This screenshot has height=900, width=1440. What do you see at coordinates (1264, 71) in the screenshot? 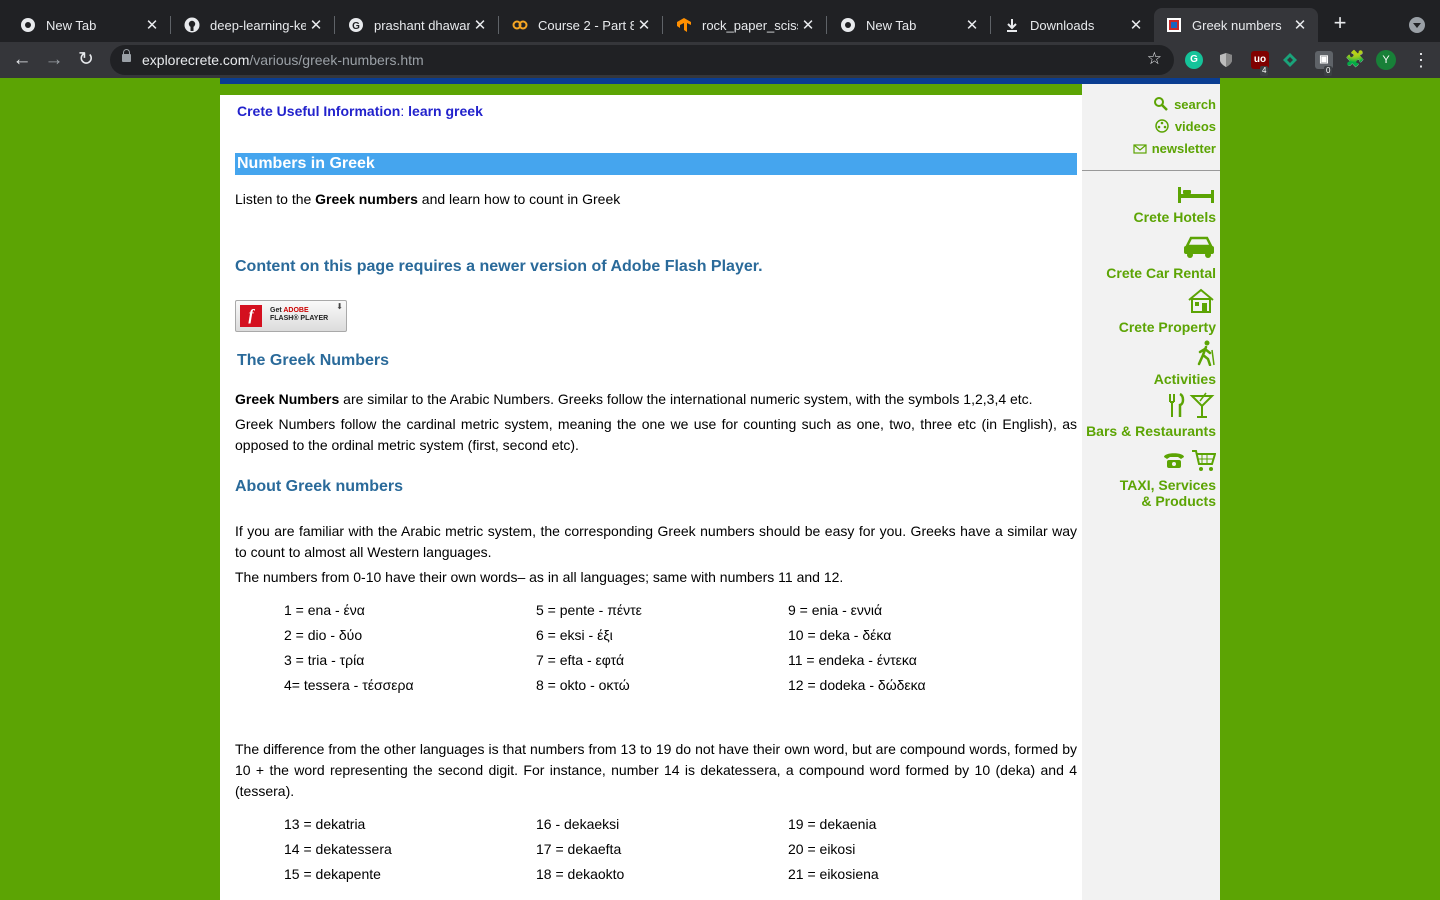
I see `ublock-badge: 4` at bounding box center [1264, 71].